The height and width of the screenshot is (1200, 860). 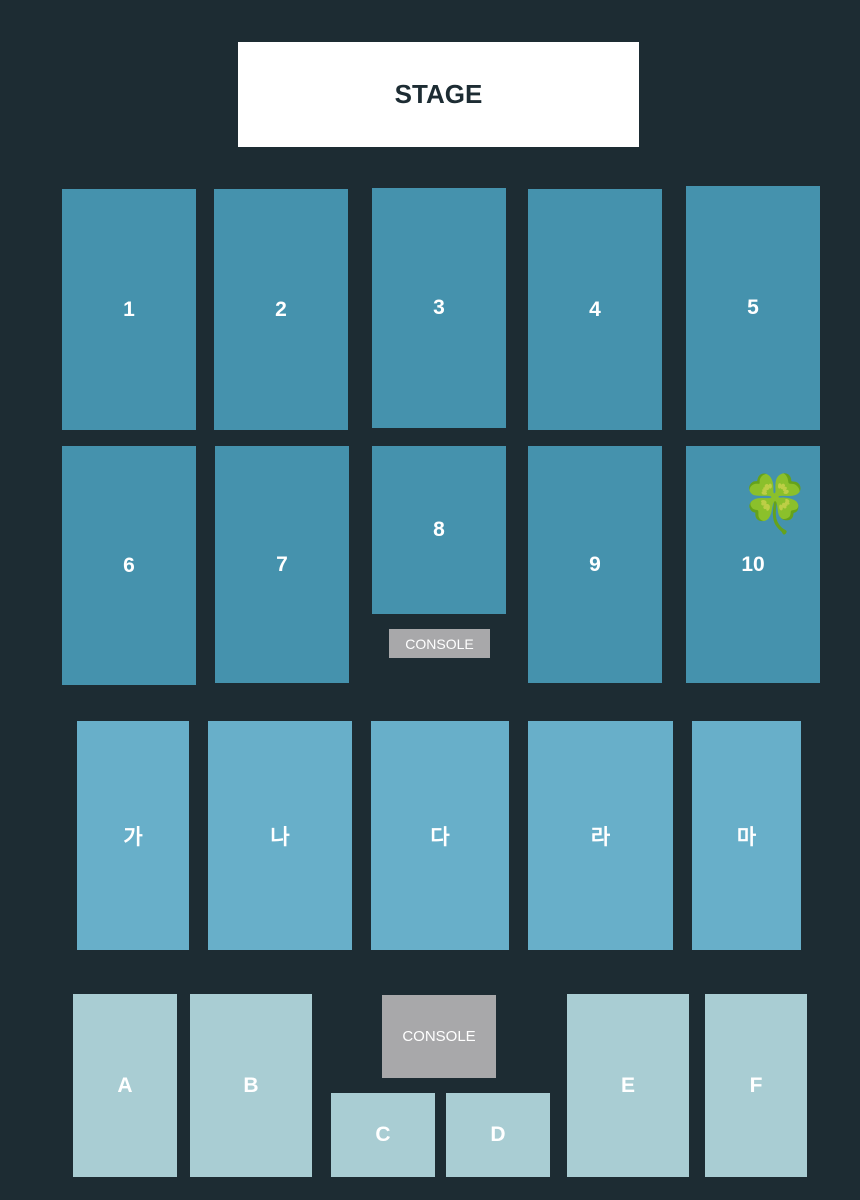 I want to click on section-4: 4, so click(x=595, y=309).